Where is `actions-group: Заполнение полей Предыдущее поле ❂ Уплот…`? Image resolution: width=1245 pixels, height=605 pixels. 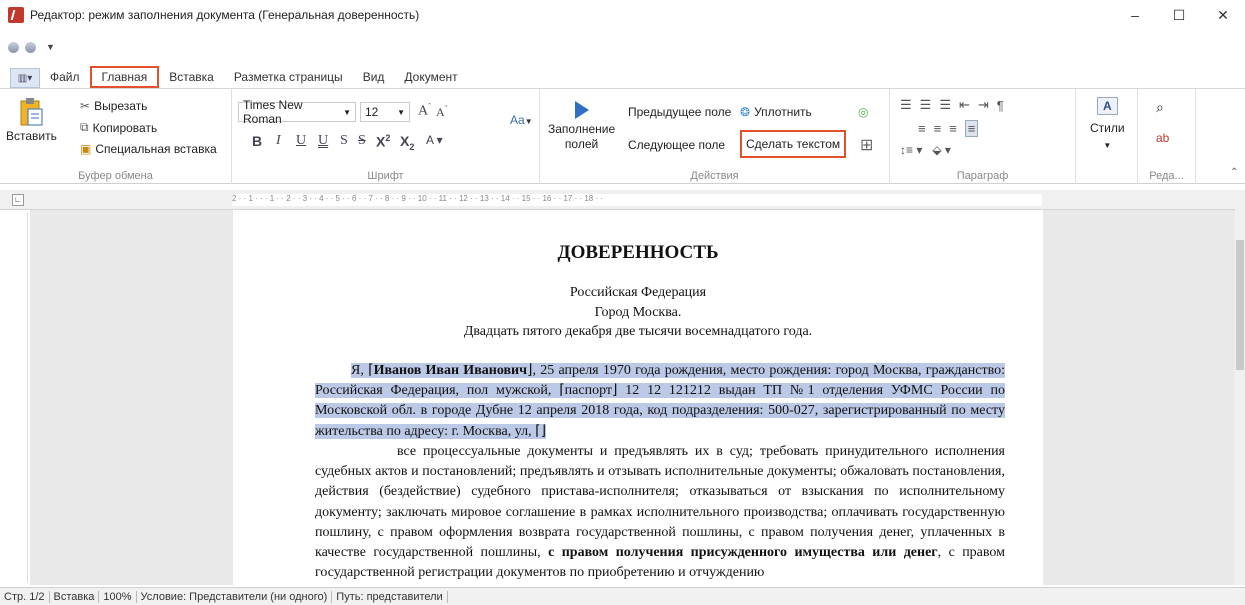 actions-group: Заполнение полей Предыдущее поле ❂ Уплот… is located at coordinates (715, 136).